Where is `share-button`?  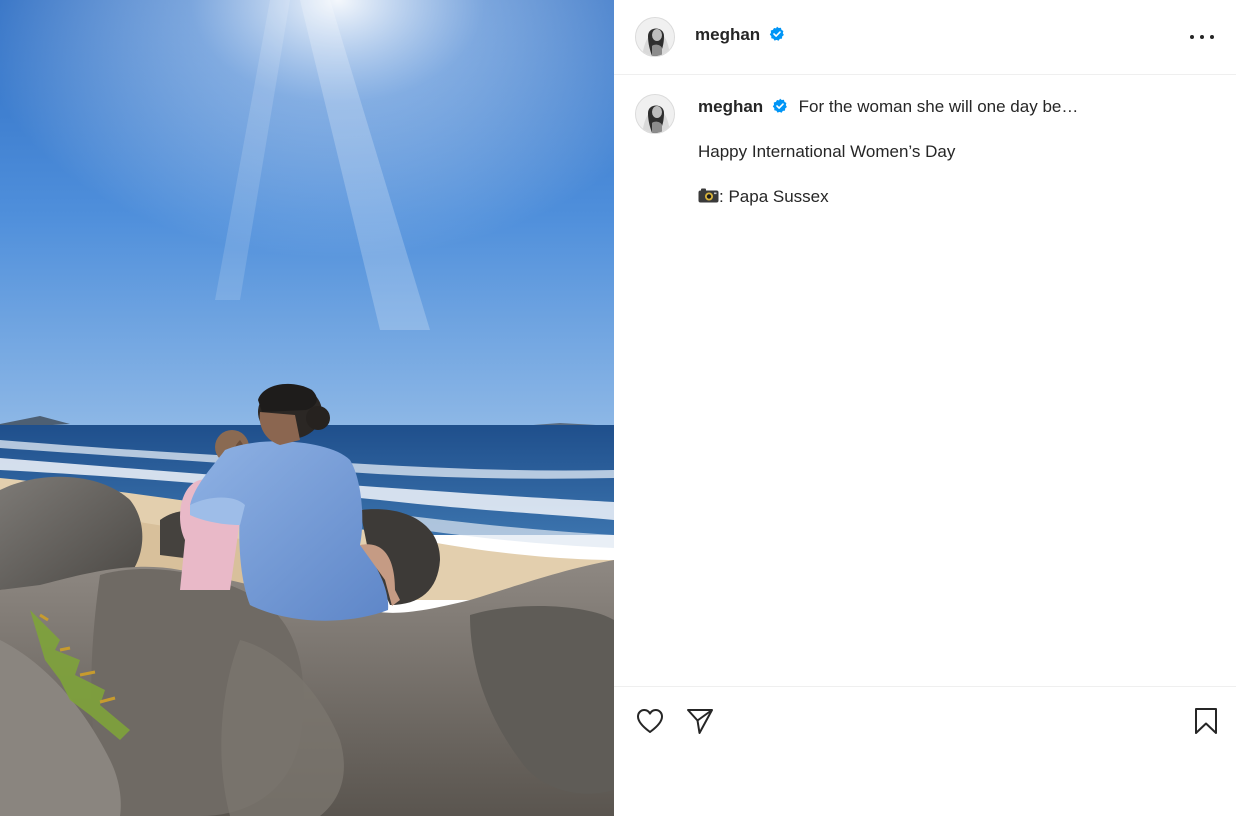 share-button is located at coordinates (700, 721).